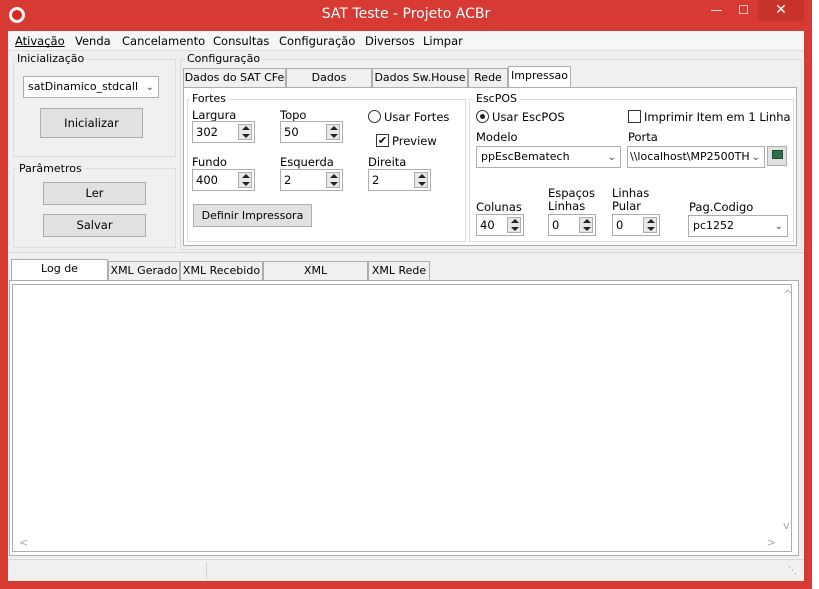  What do you see at coordinates (525, 156) in the screenshot?
I see `modelo-value: ppEscBematech` at bounding box center [525, 156].